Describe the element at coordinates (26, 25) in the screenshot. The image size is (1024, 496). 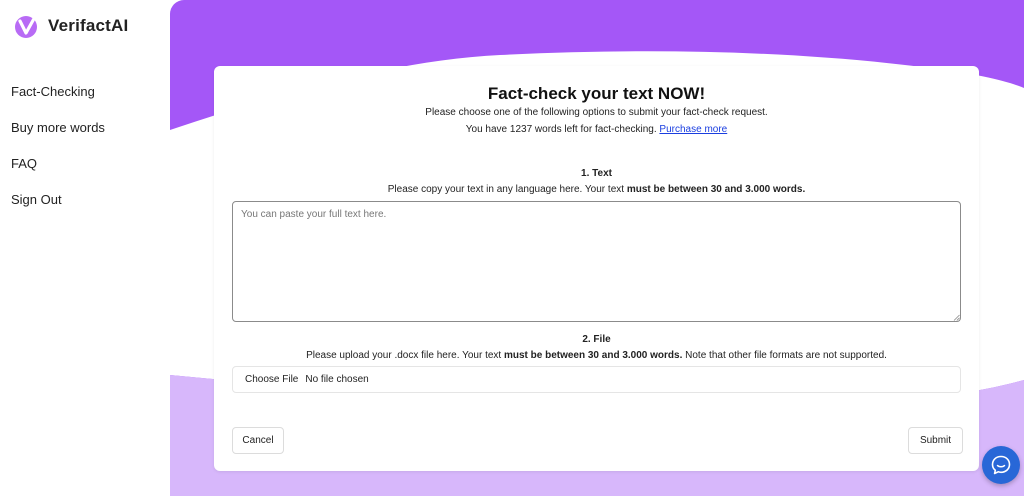
I see `verifactai-logo-icon` at that location.